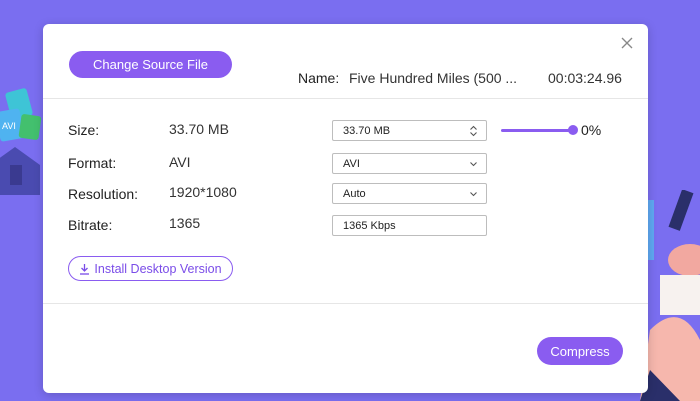 This screenshot has height=401, width=700. I want to click on compression-percent: 0%, so click(591, 130).